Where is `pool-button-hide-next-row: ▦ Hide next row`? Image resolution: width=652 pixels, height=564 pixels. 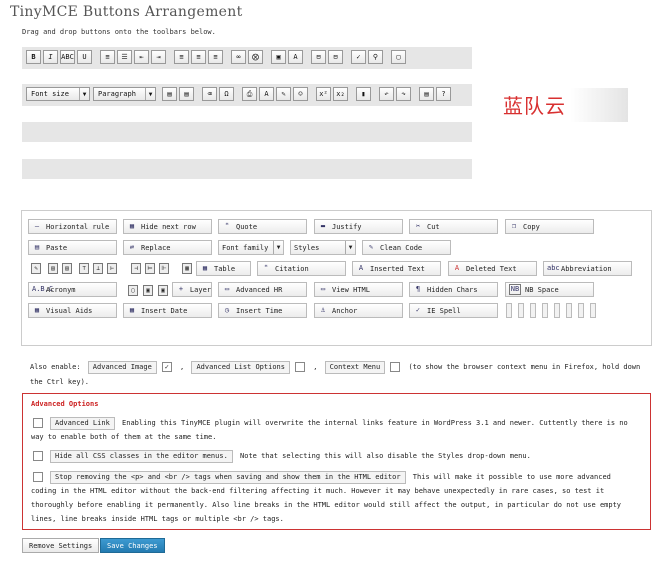
pool-button-hide-next-row: ▦ Hide next row is located at coordinates (167, 226).